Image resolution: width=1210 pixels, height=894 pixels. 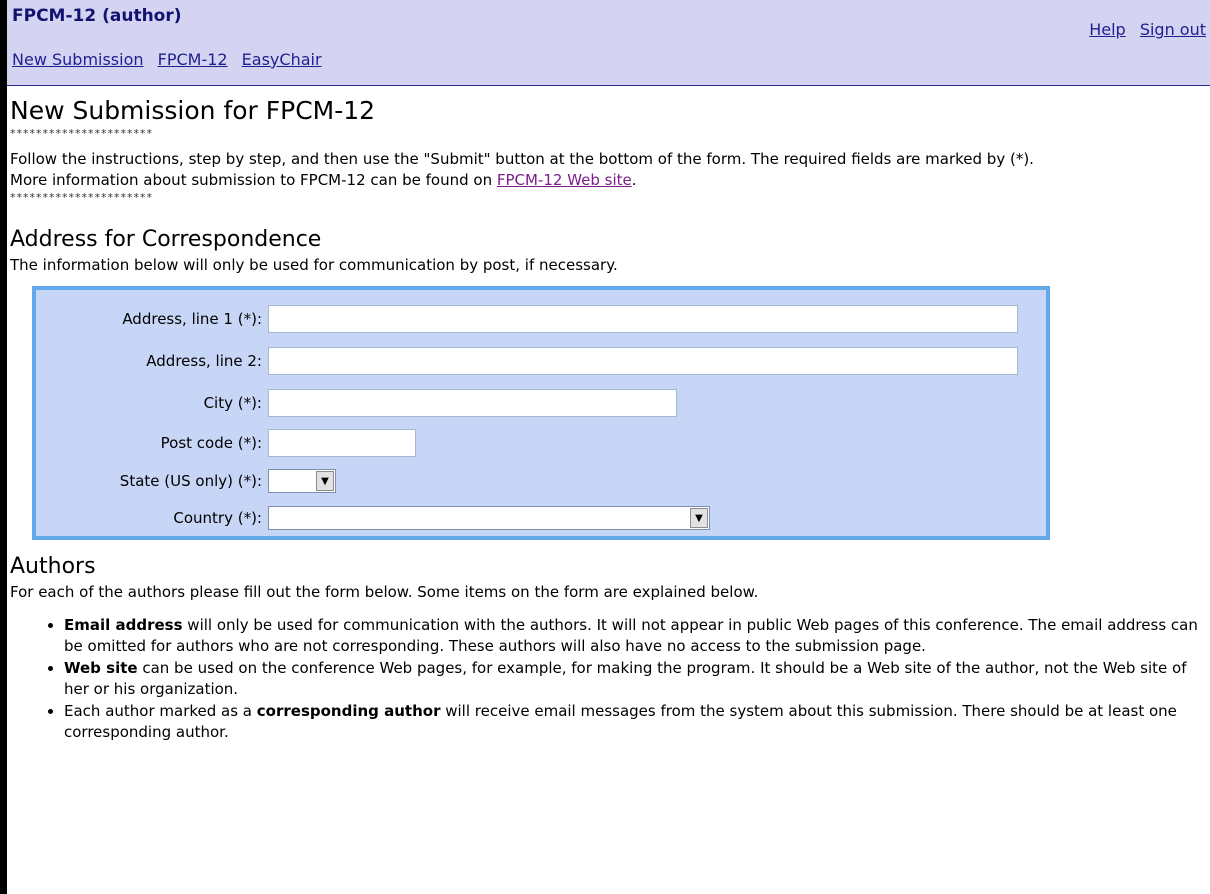 I want to click on help-link: Help, so click(x=1107, y=29).